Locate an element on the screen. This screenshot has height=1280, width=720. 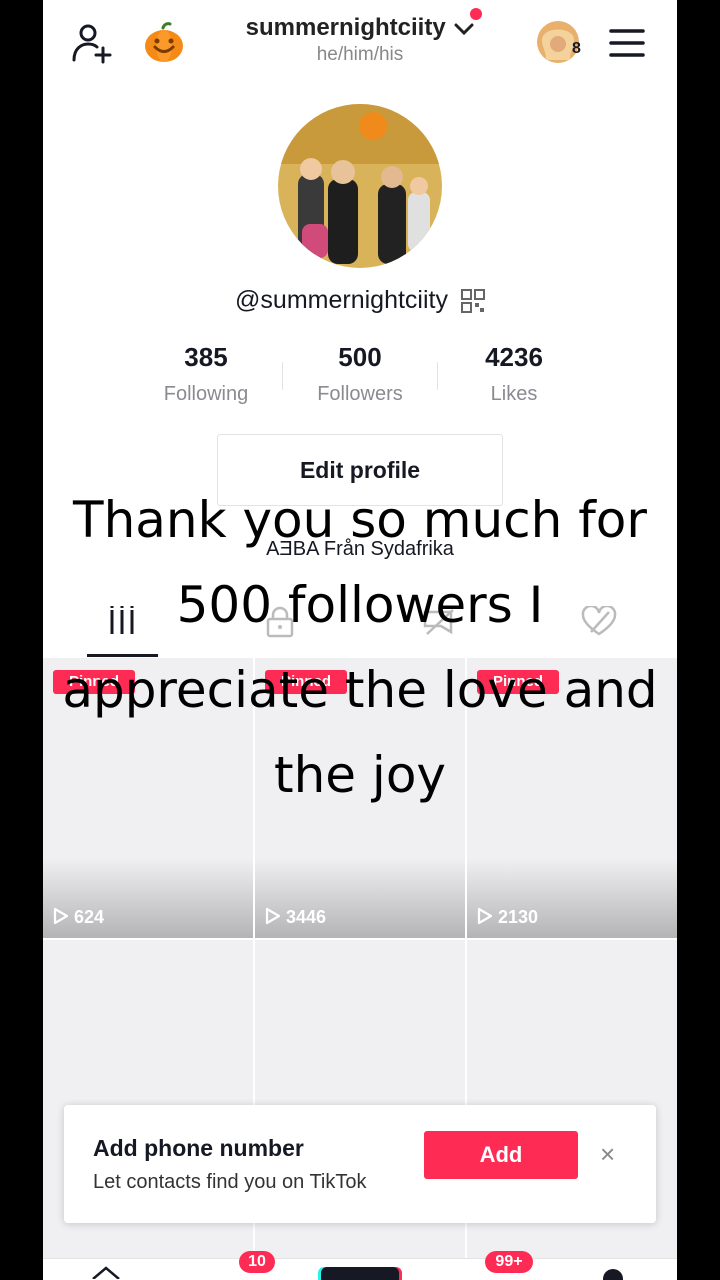
likes-label: Likes is located at coordinates (514, 394).